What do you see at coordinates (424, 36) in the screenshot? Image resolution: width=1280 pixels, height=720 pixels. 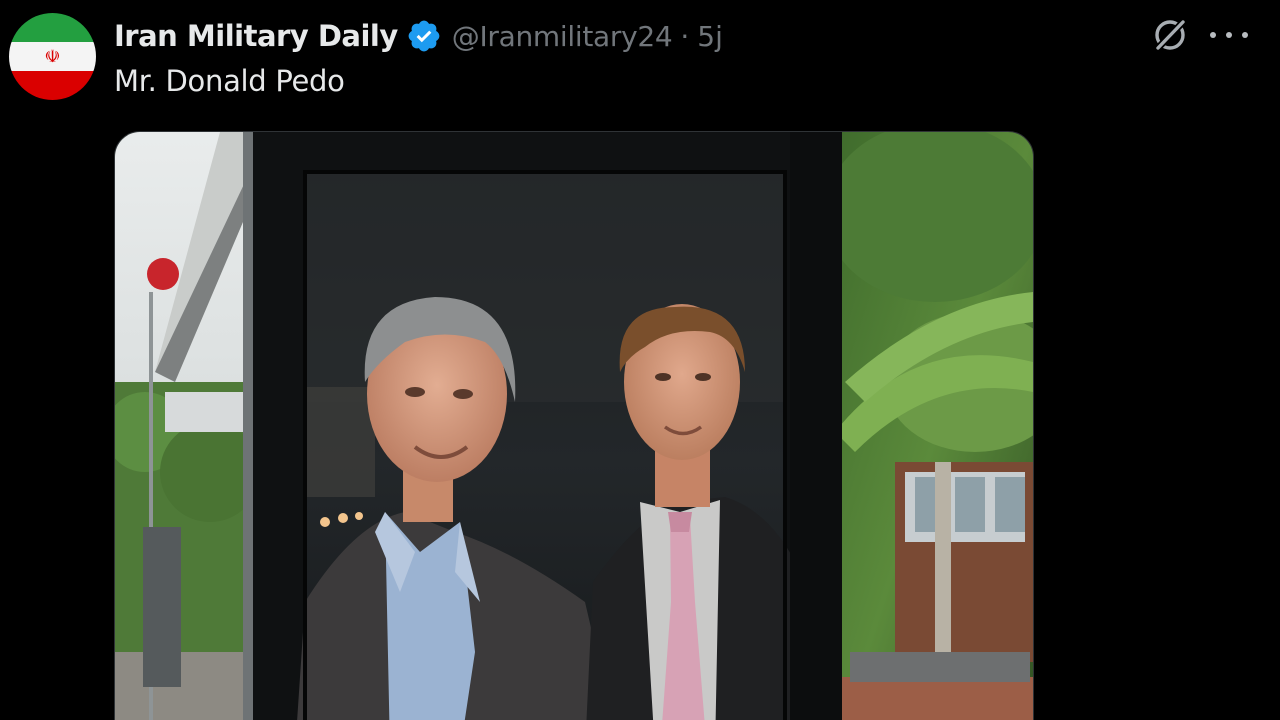 I see `verified-badge-icon` at bounding box center [424, 36].